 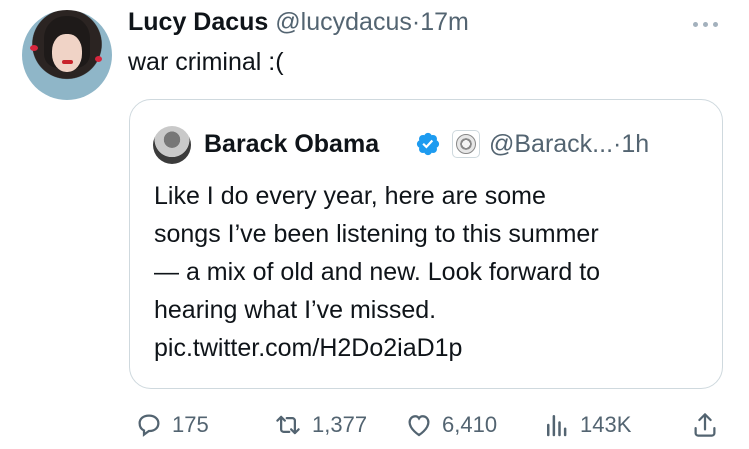 I want to click on reply-count: 175, so click(x=190, y=424).